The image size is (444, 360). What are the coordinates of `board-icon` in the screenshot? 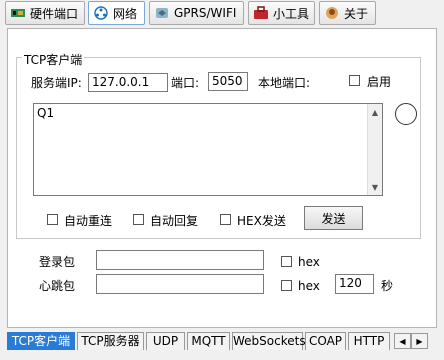 It's located at (18, 13).